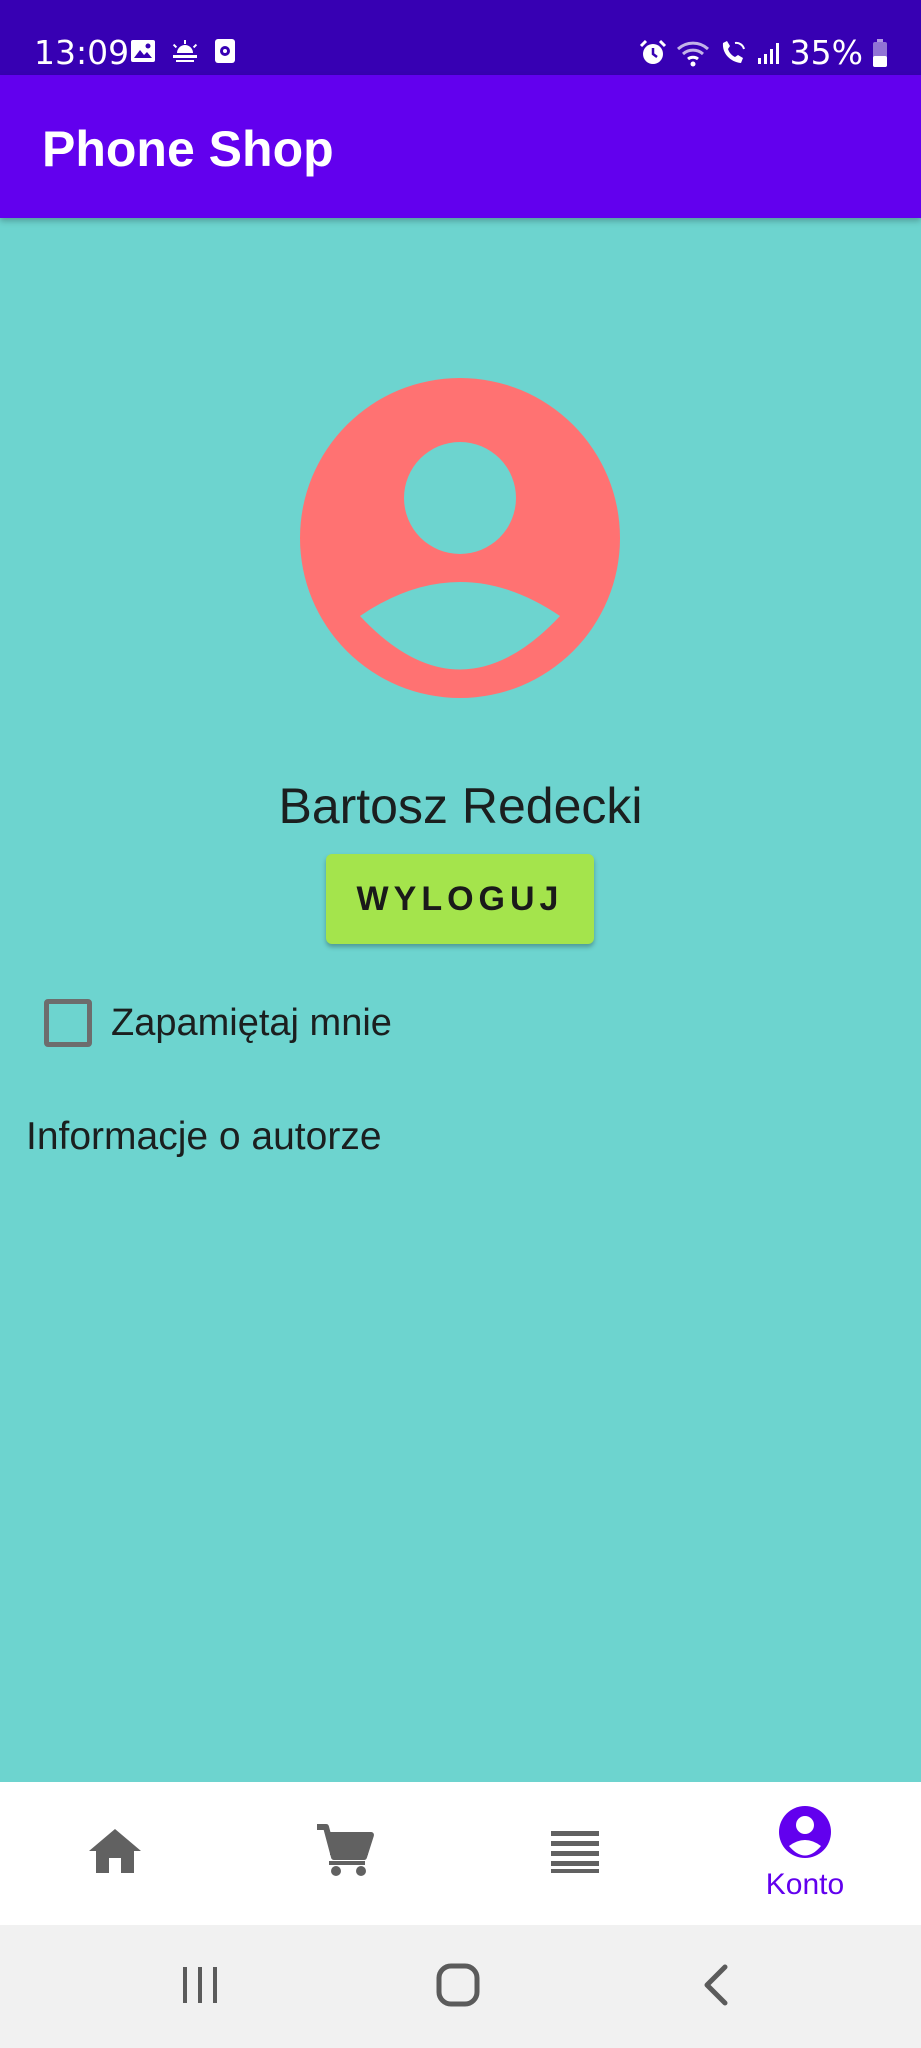  I want to click on alarm-icon, so click(653, 53).